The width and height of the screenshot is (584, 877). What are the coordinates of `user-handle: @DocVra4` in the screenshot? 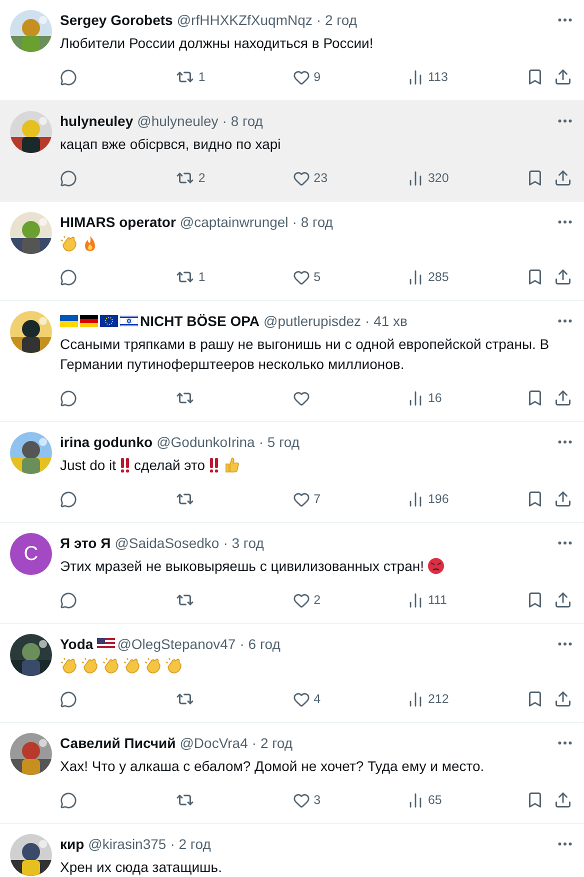 It's located at (214, 743).